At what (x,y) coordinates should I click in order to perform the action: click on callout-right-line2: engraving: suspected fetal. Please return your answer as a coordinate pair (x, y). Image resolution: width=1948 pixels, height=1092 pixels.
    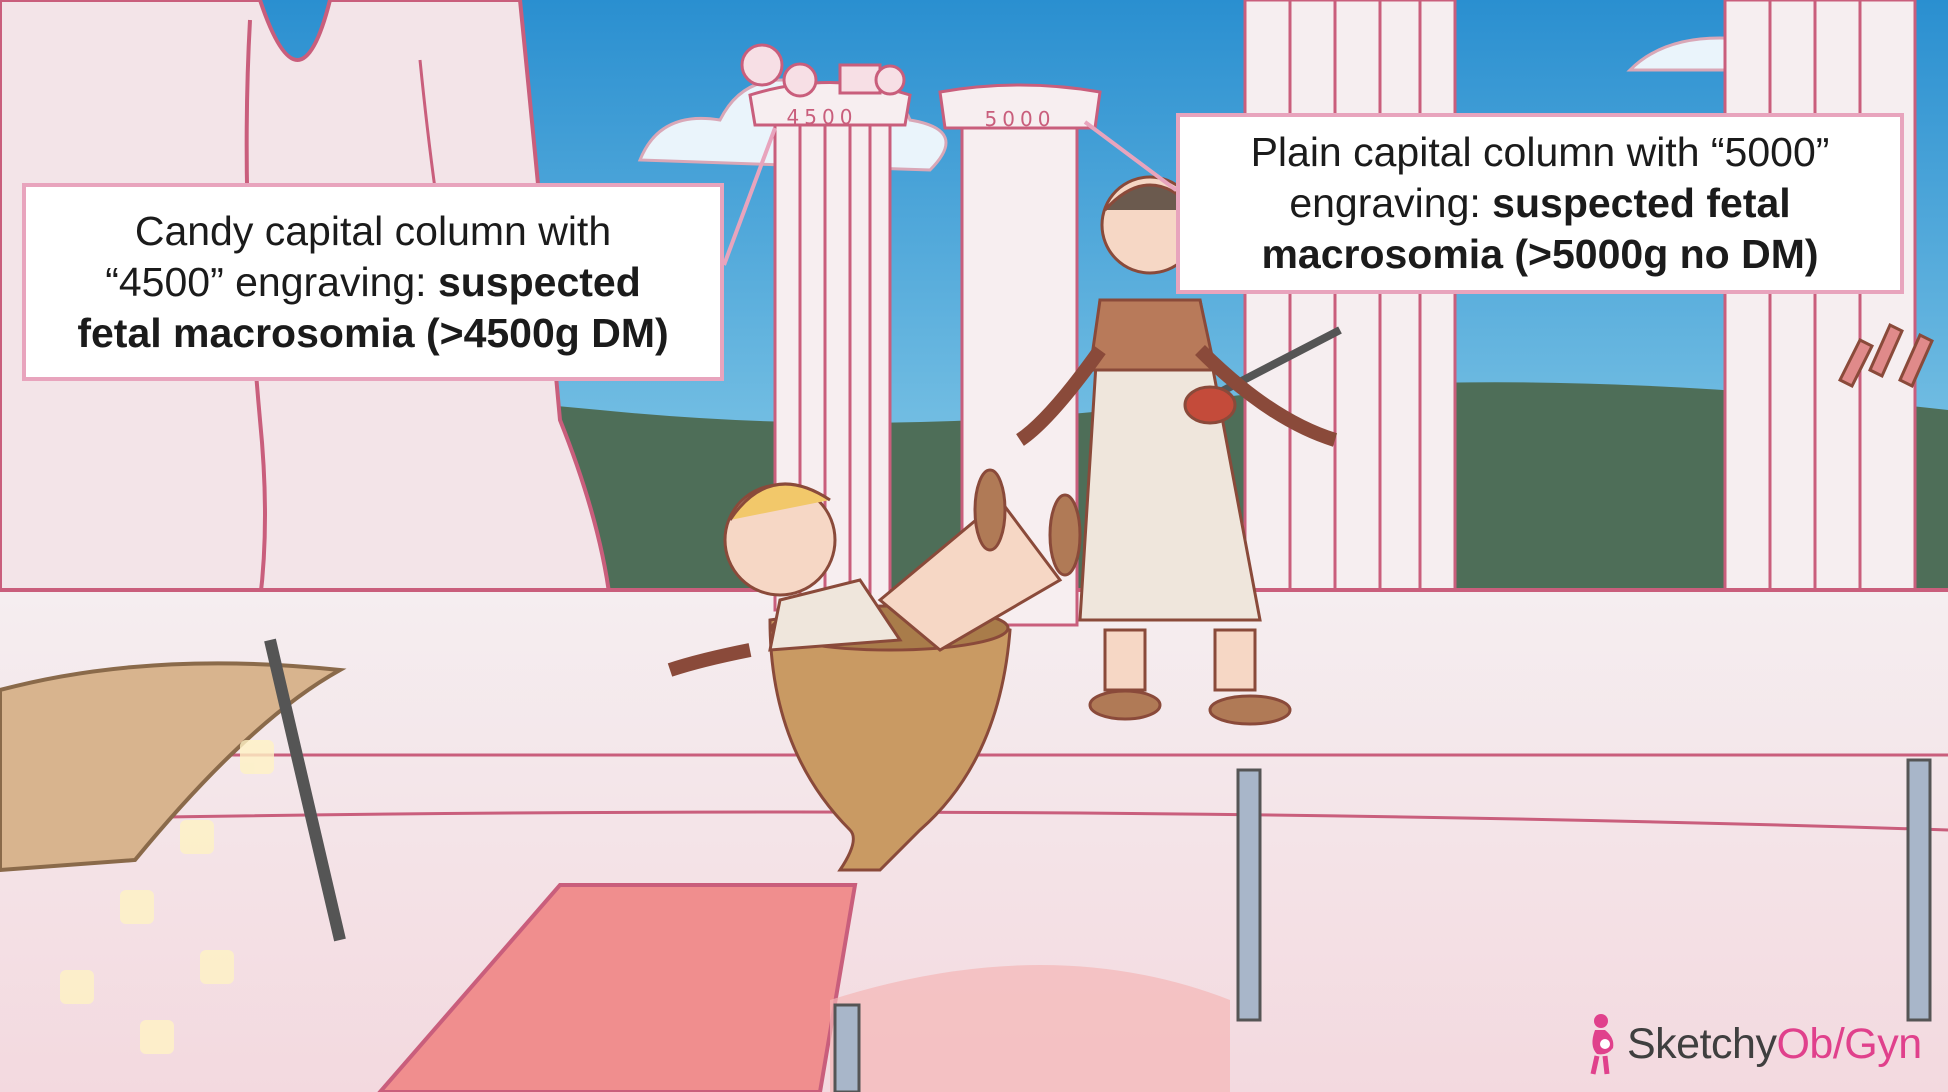
    Looking at the image, I should click on (1540, 203).